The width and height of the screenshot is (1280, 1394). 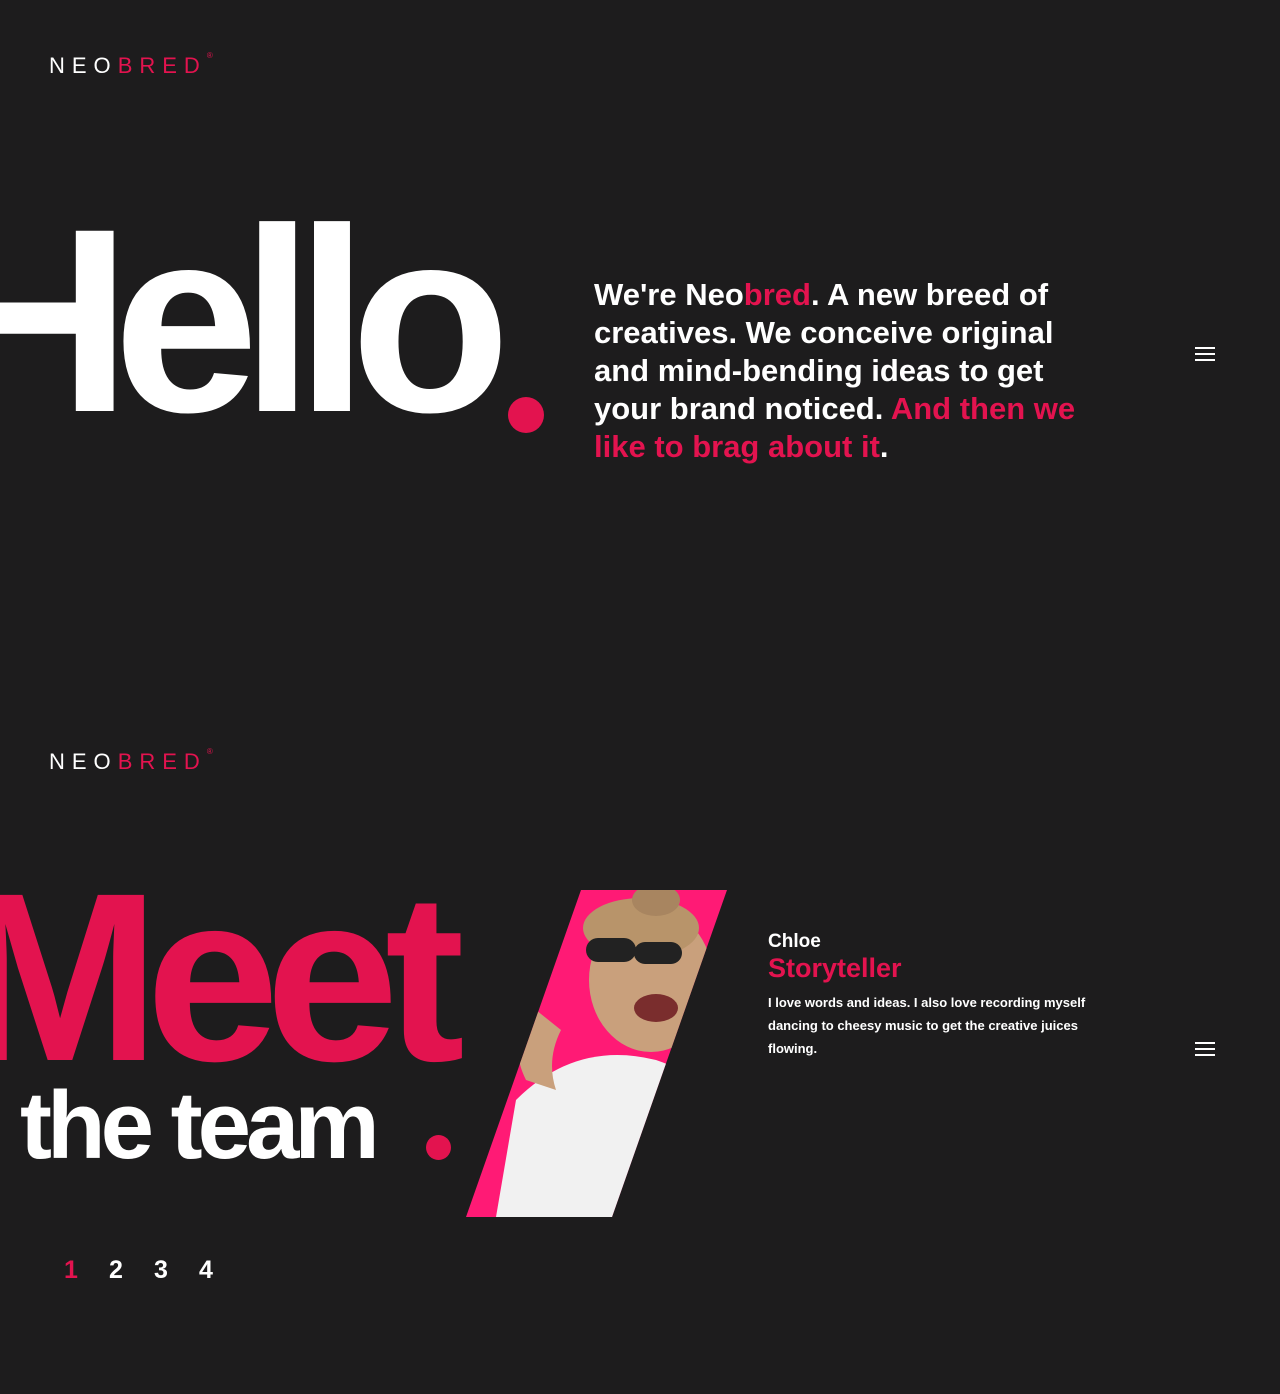 I want to click on team-pagination: 1 2 3 4, so click(x=154, y=1270).